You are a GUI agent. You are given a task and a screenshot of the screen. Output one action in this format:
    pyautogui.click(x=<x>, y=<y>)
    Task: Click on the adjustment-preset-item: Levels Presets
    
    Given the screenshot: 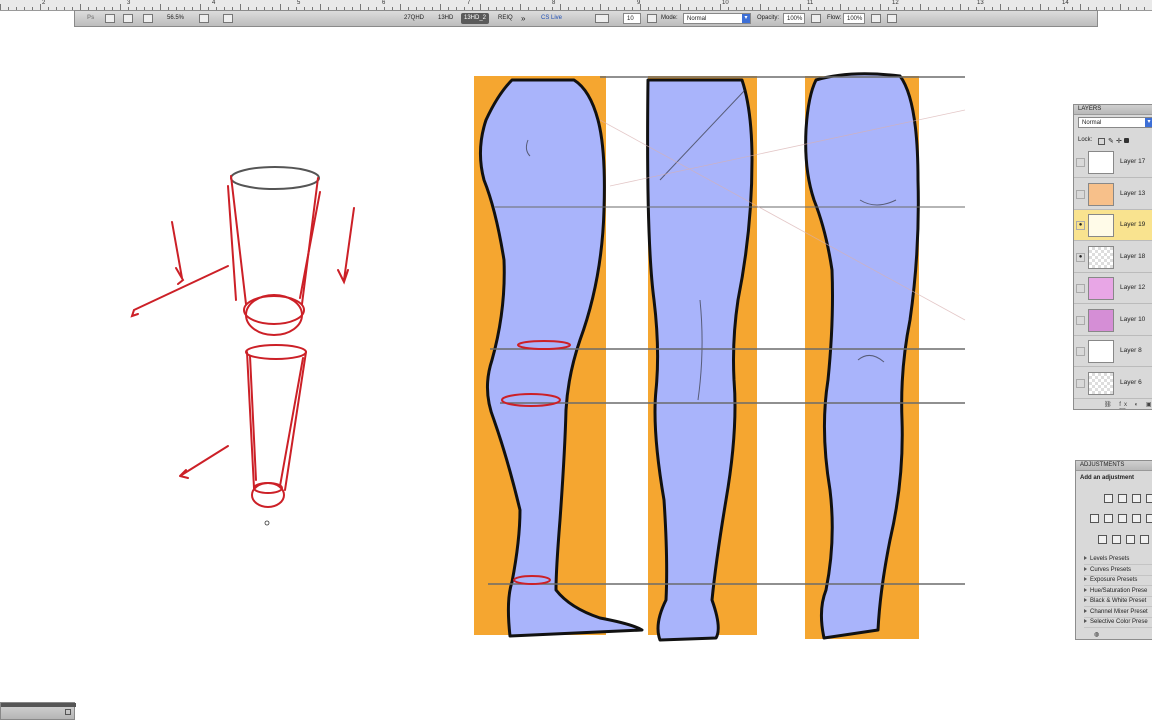 What is the action you would take?
    pyautogui.click(x=1118, y=559)
    